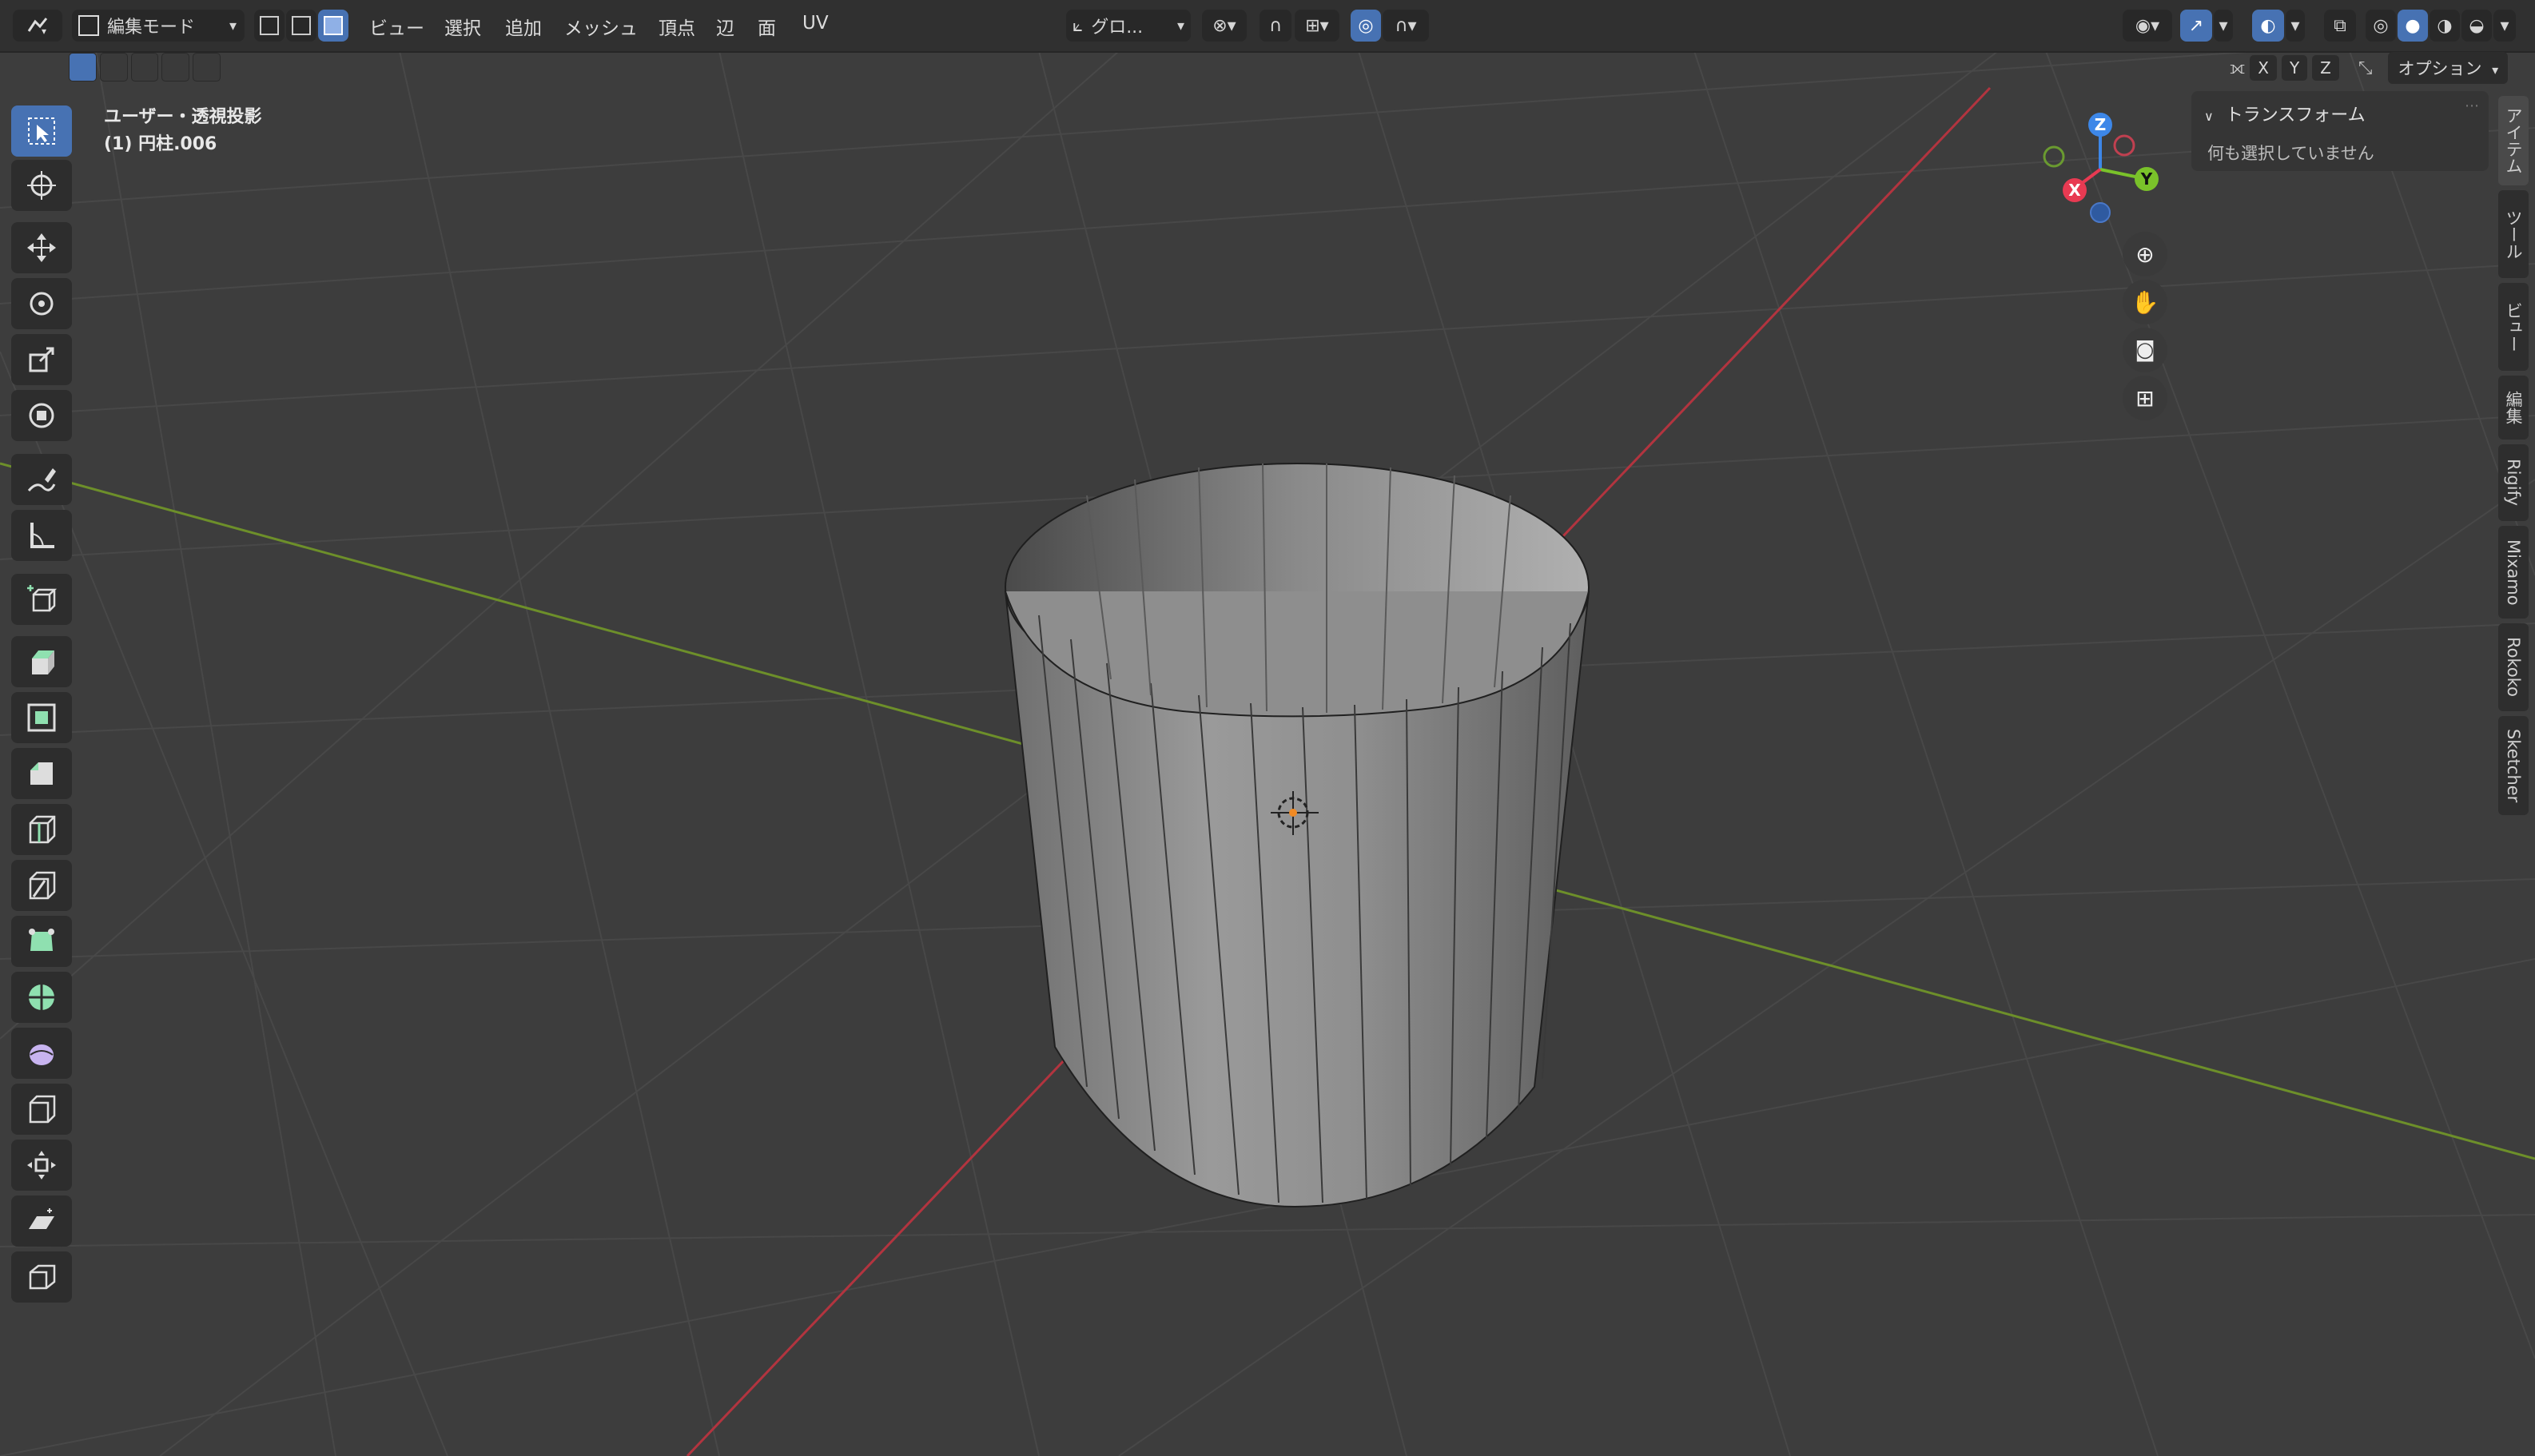  I want to click on tab-rigify: Rigify, so click(2513, 482).